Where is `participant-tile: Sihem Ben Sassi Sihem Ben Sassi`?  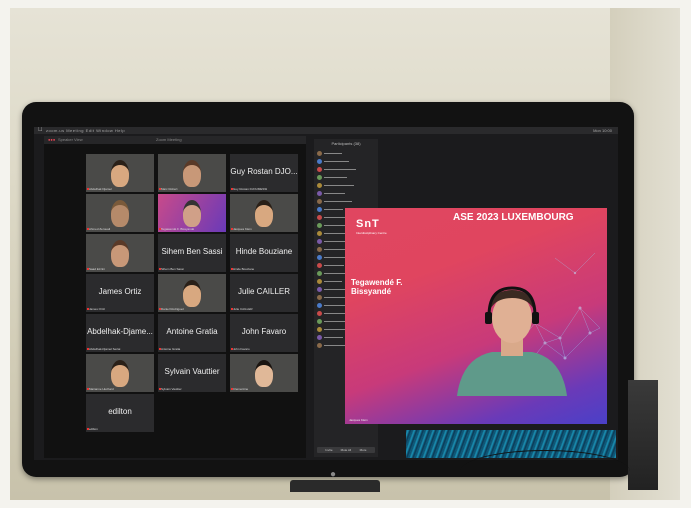
participant-tile: Sihem Ben Sassi Sihem Ben Sassi is located at coordinates (192, 253).